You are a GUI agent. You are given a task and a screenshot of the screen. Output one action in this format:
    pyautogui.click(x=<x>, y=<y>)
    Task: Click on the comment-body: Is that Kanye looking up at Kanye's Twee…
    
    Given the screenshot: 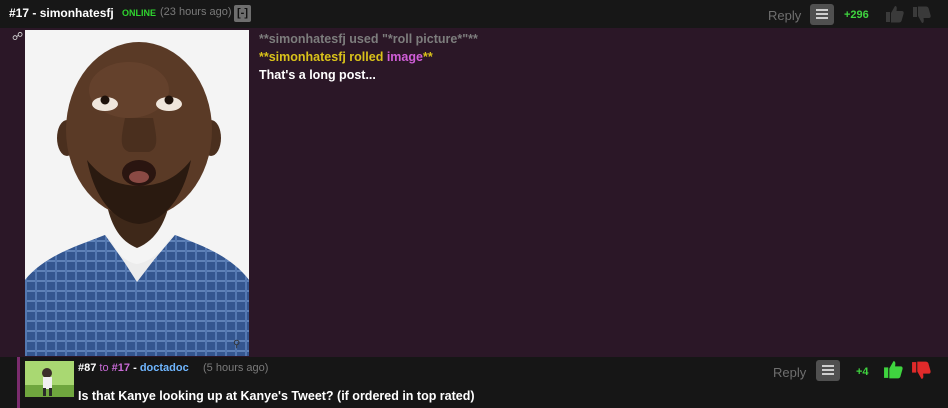 What is the action you would take?
    pyautogui.click(x=276, y=396)
    